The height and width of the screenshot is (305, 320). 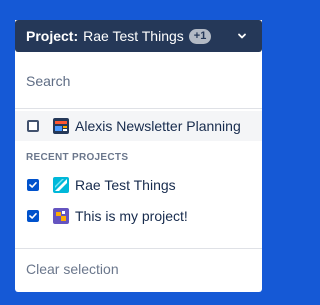 I want to click on list-item-alexis-newsletter-planning: Alexis Newsletter Planning, so click(x=138, y=126).